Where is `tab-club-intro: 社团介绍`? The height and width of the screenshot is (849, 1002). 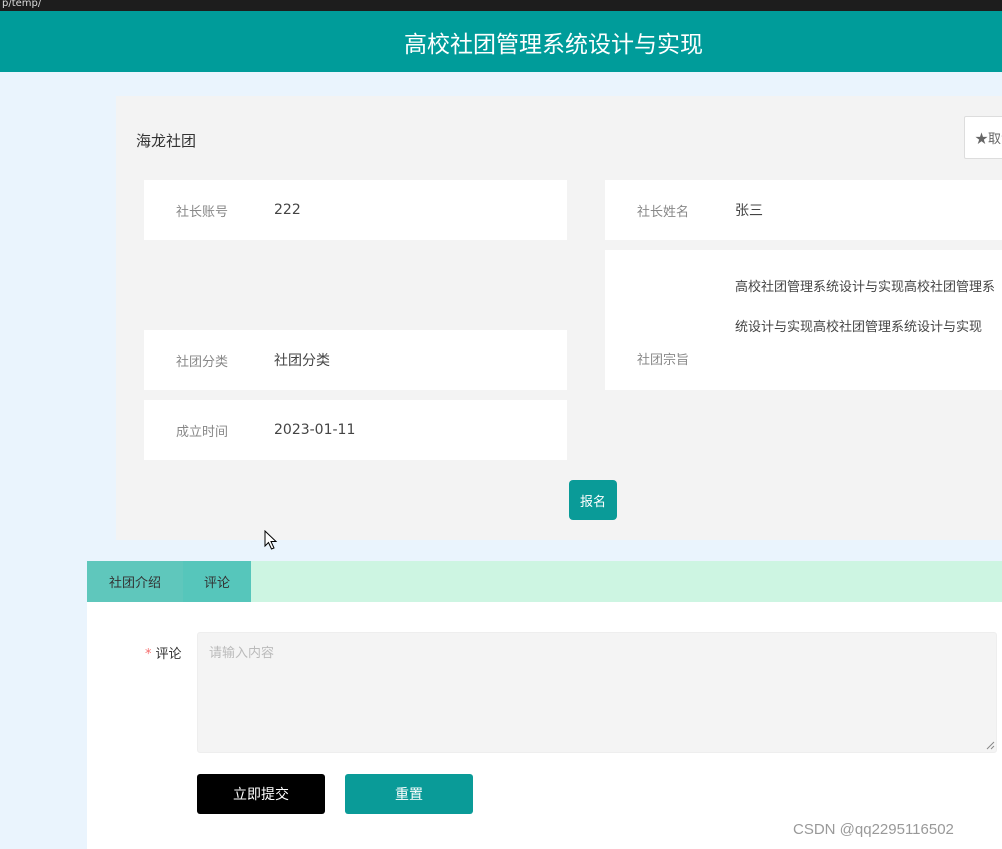
tab-club-intro: 社团介绍 is located at coordinates (135, 581).